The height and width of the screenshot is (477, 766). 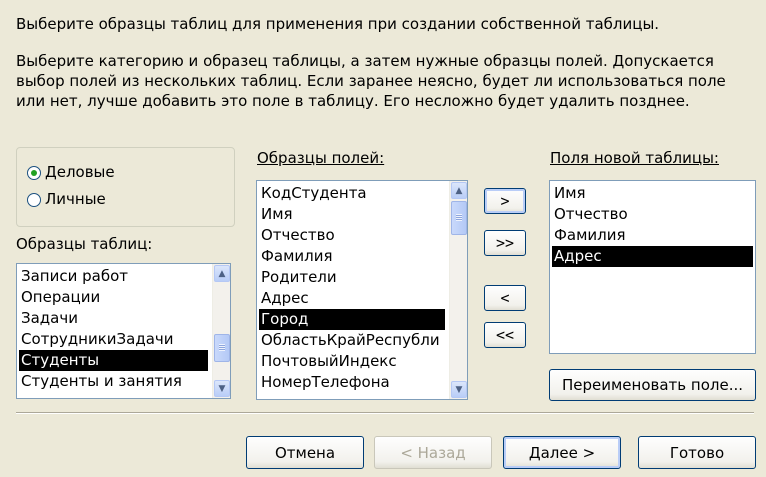 What do you see at coordinates (505, 298) in the screenshot?
I see `remove-field-button: <` at bounding box center [505, 298].